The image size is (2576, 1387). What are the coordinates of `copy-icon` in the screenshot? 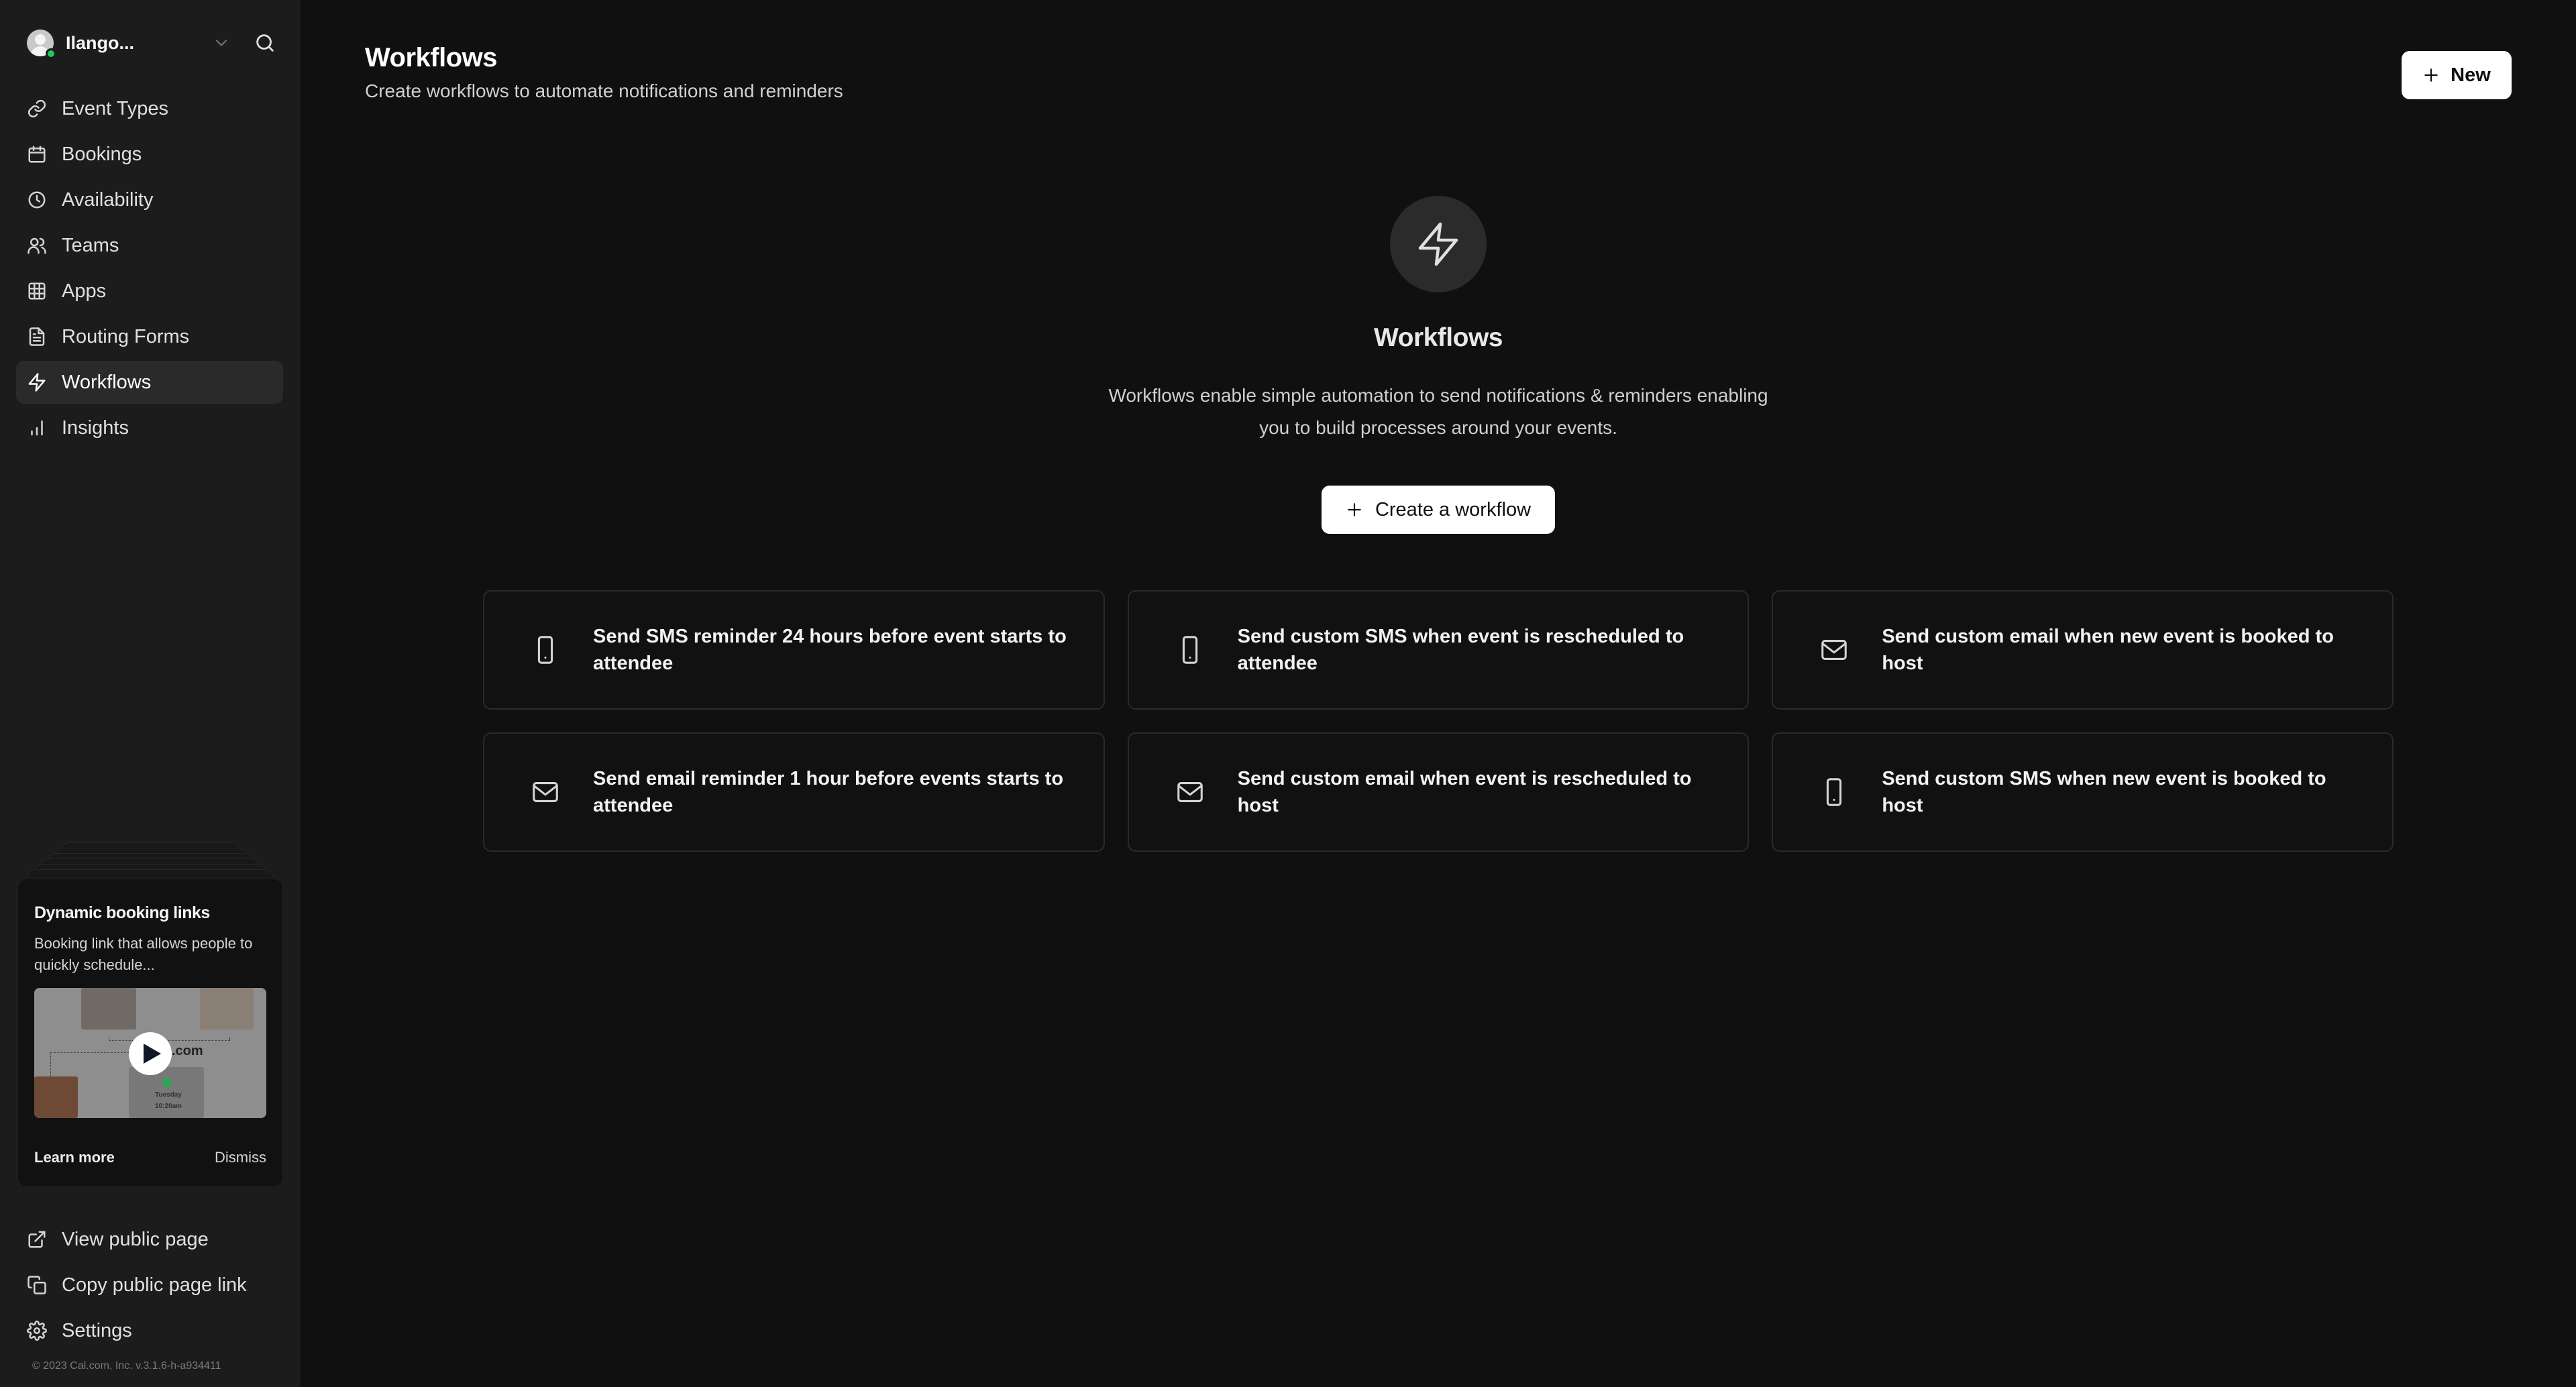 It's located at (37, 1285).